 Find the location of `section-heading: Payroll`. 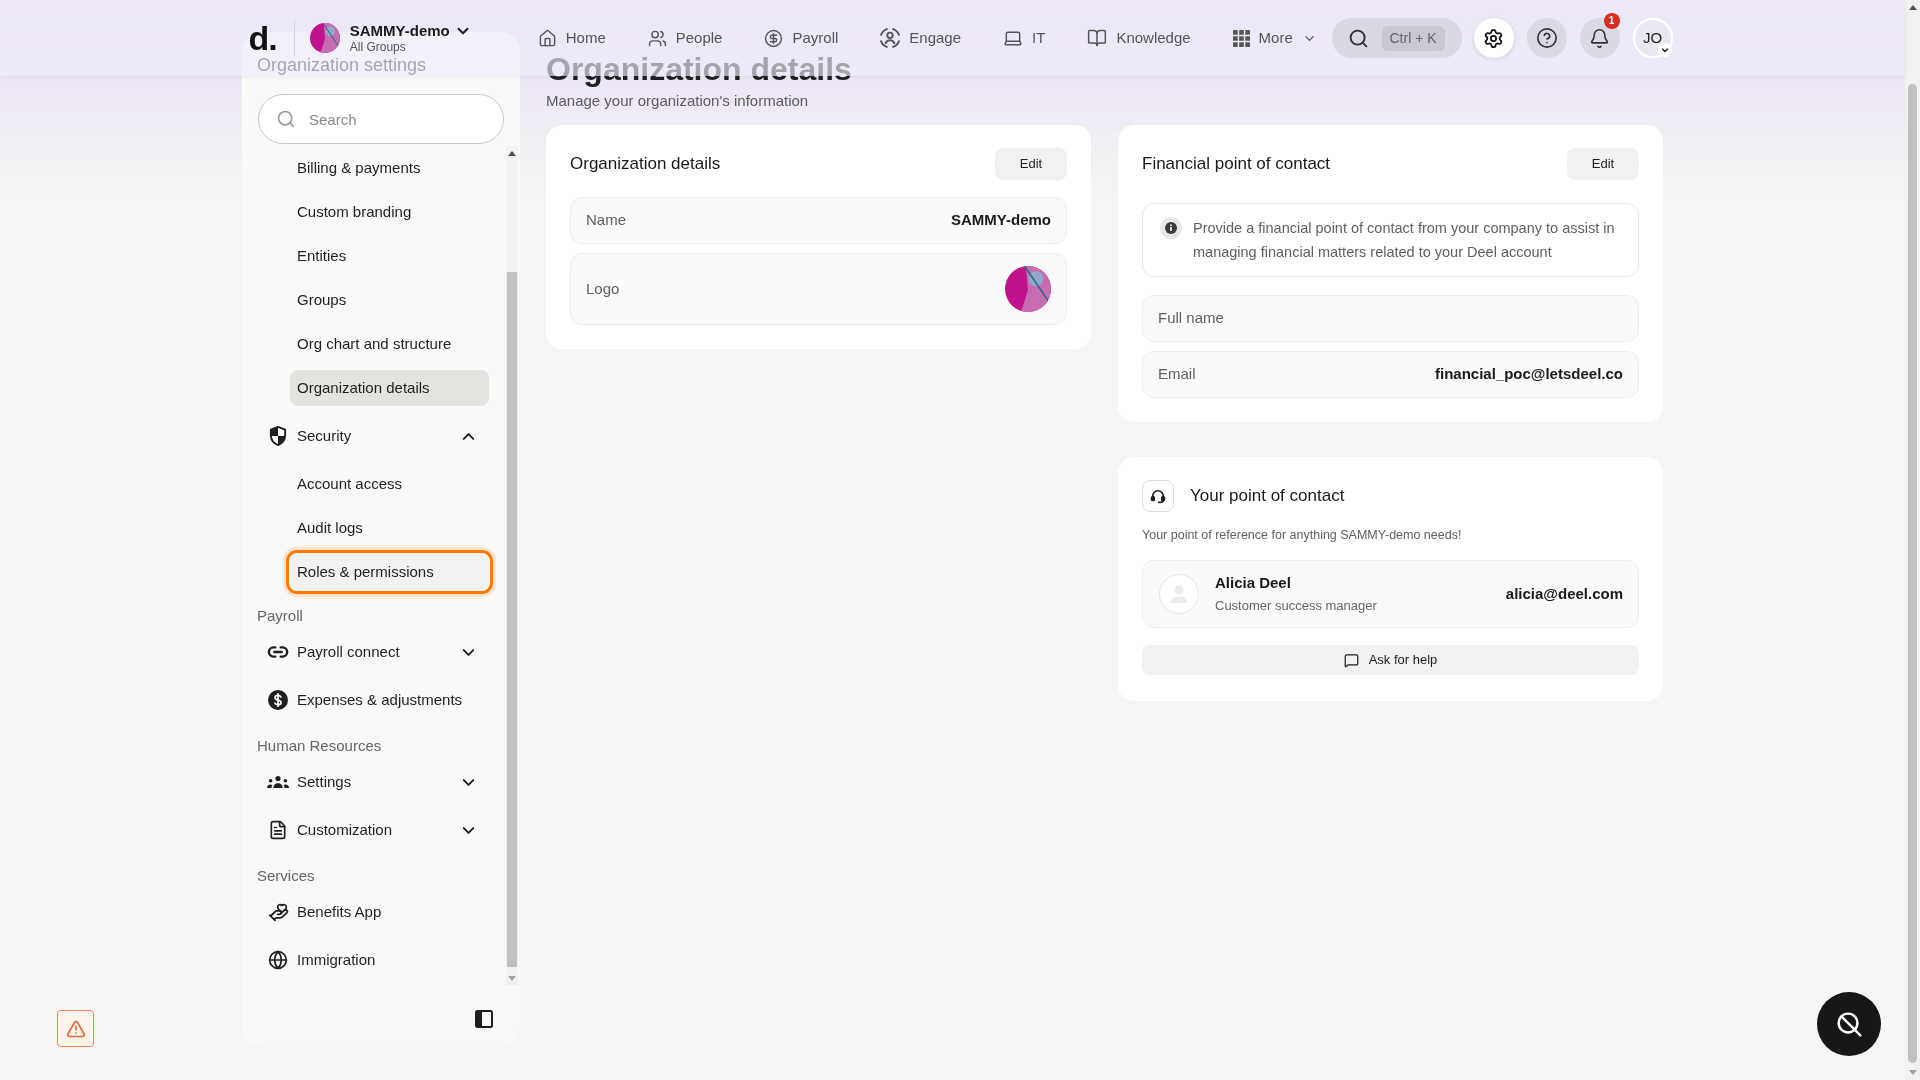

section-heading: Payroll is located at coordinates (280, 616).